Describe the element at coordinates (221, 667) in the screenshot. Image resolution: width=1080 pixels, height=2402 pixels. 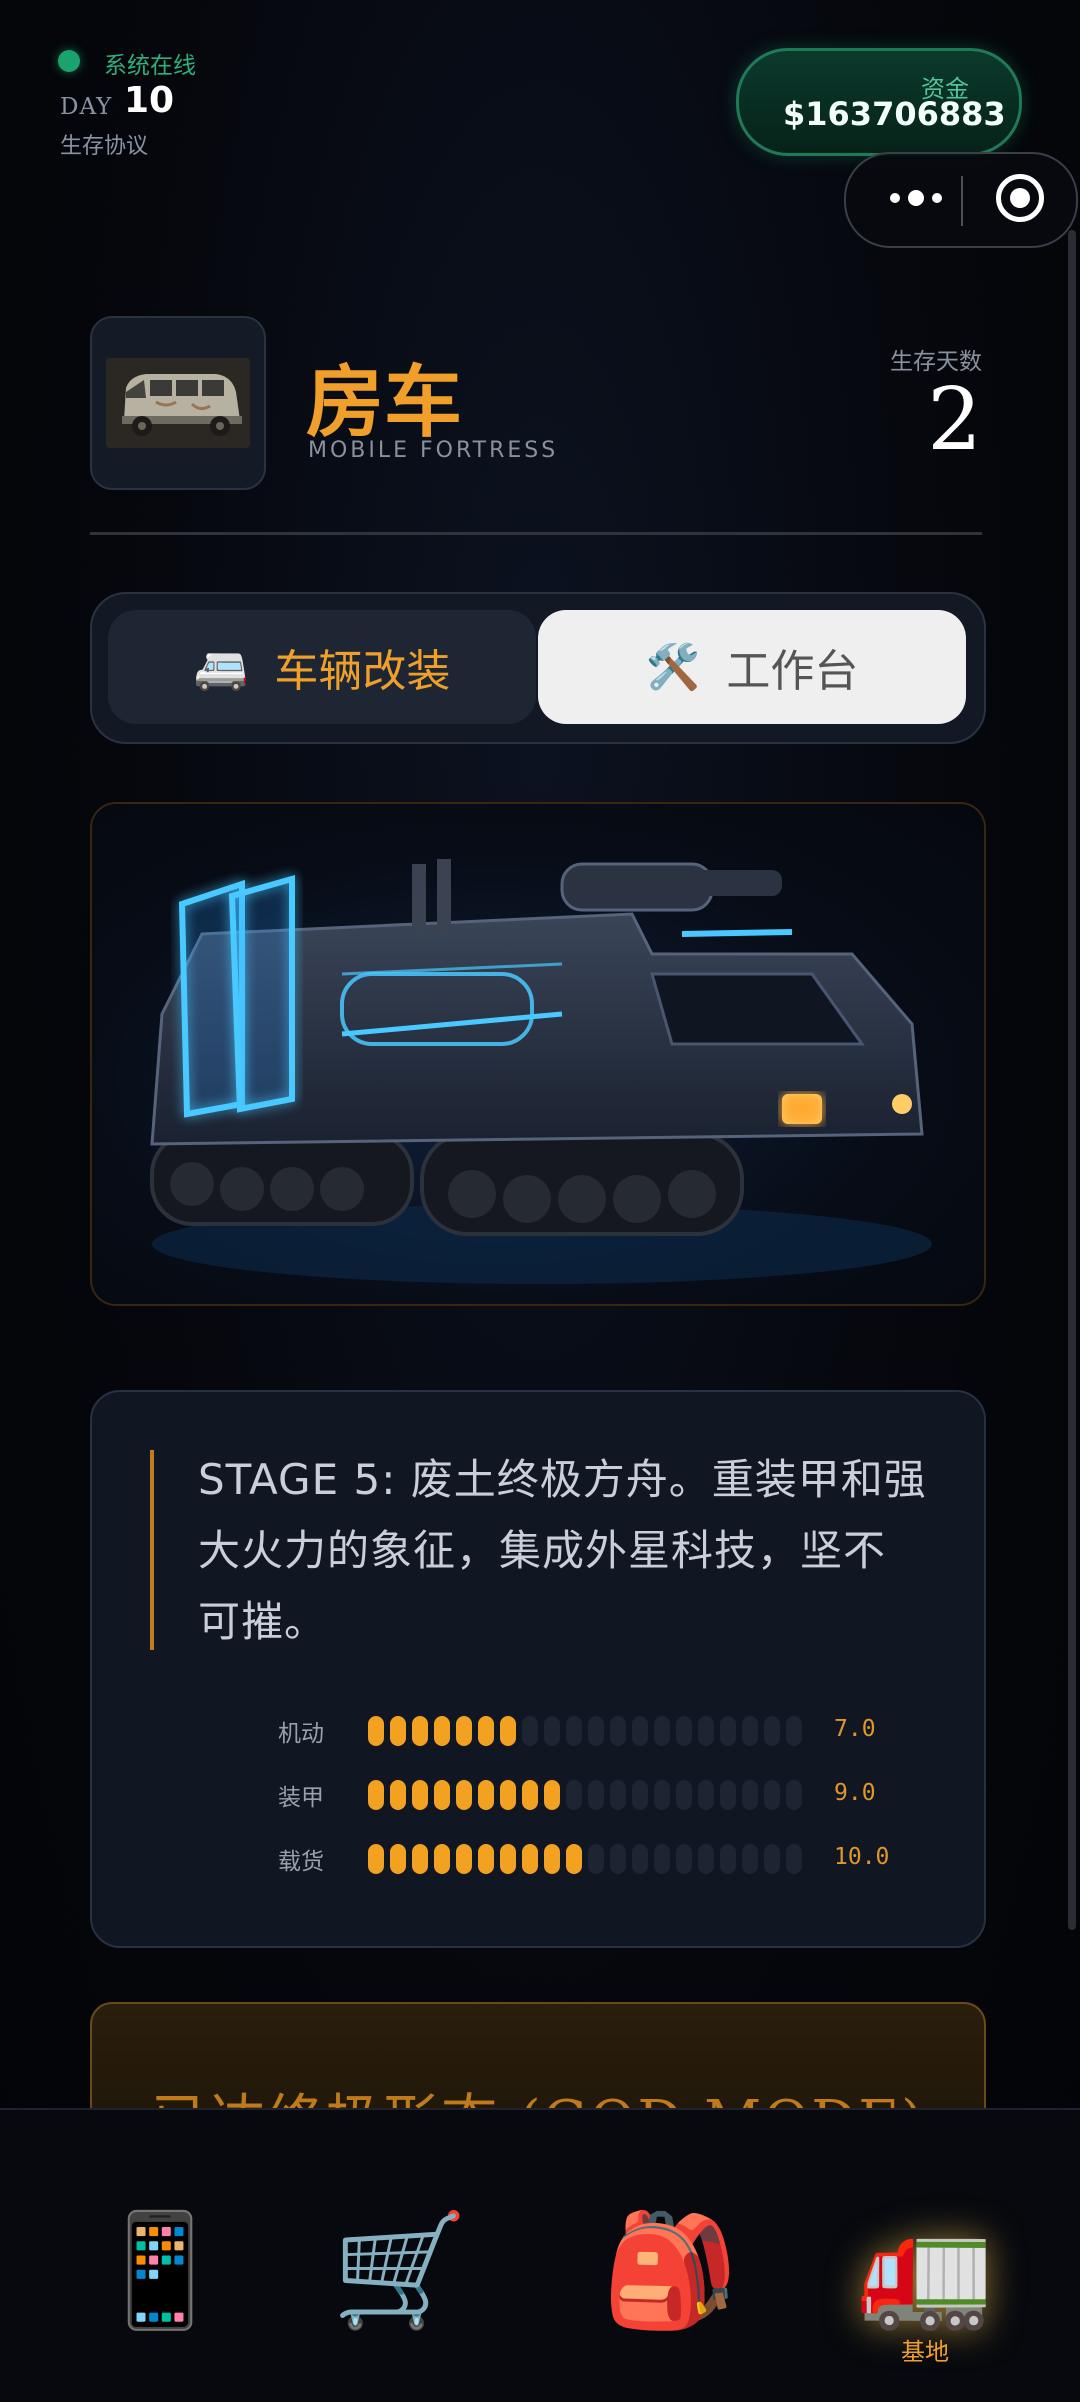
I see `van-icon: 🚐` at that location.